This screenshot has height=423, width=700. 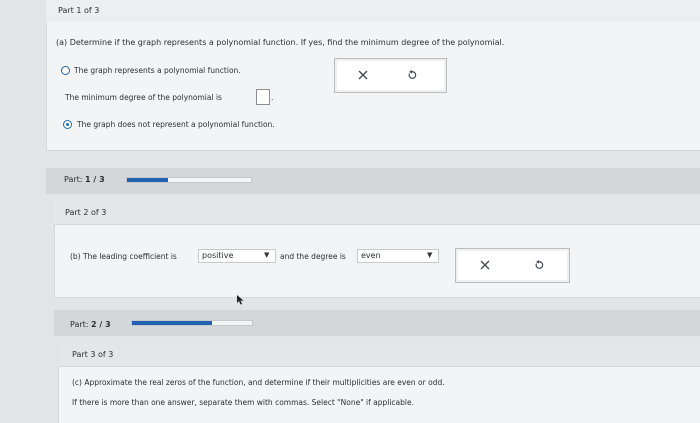 I want to click on part2-action-box, so click(x=512, y=265).